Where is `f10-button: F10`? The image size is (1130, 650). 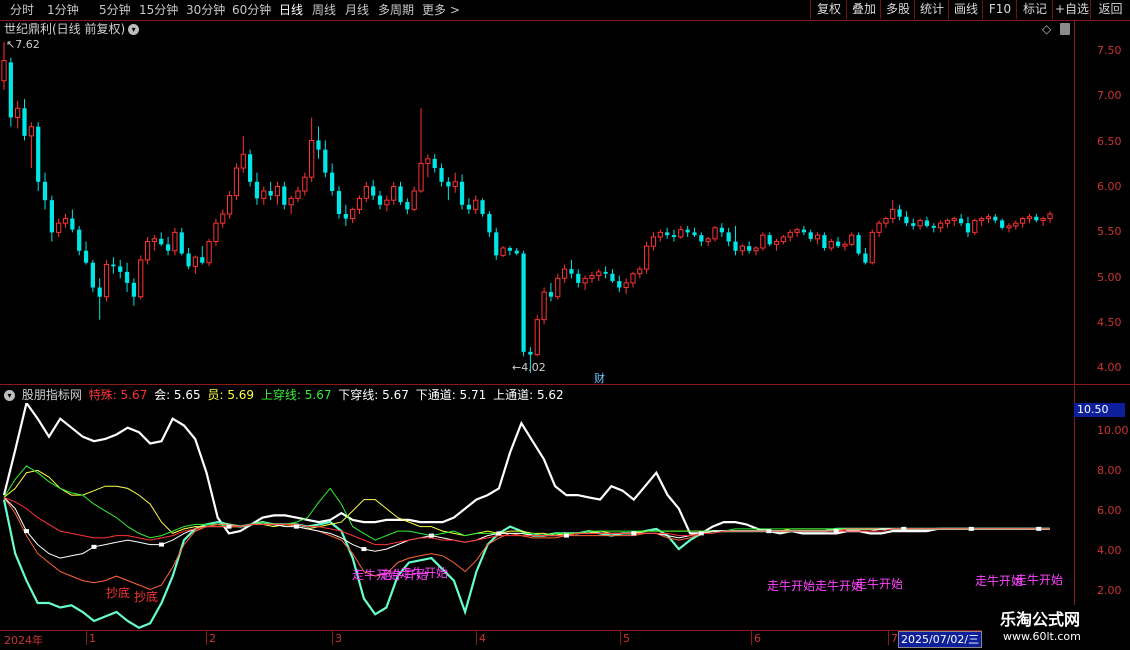
f10-button: F10 is located at coordinates (999, 9).